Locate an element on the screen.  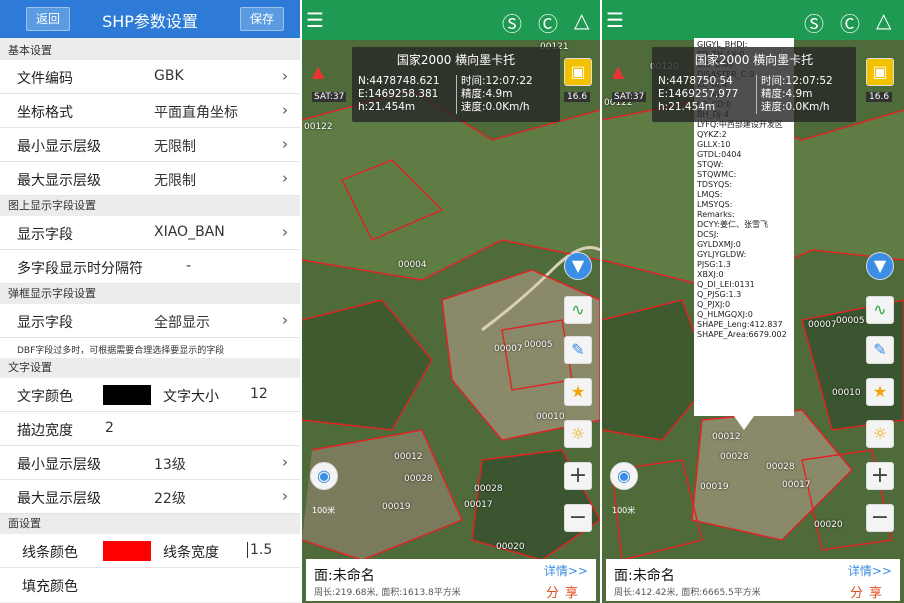
encoding-row: 文件编码 GBK › is located at coordinates (150, 77).